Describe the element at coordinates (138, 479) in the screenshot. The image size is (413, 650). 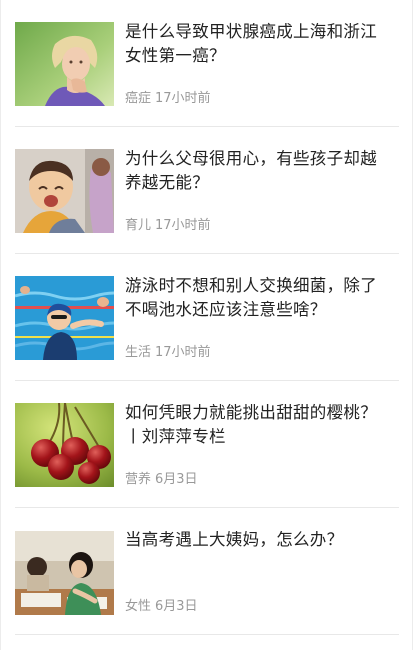
I see `article-tag: 营养` at that location.